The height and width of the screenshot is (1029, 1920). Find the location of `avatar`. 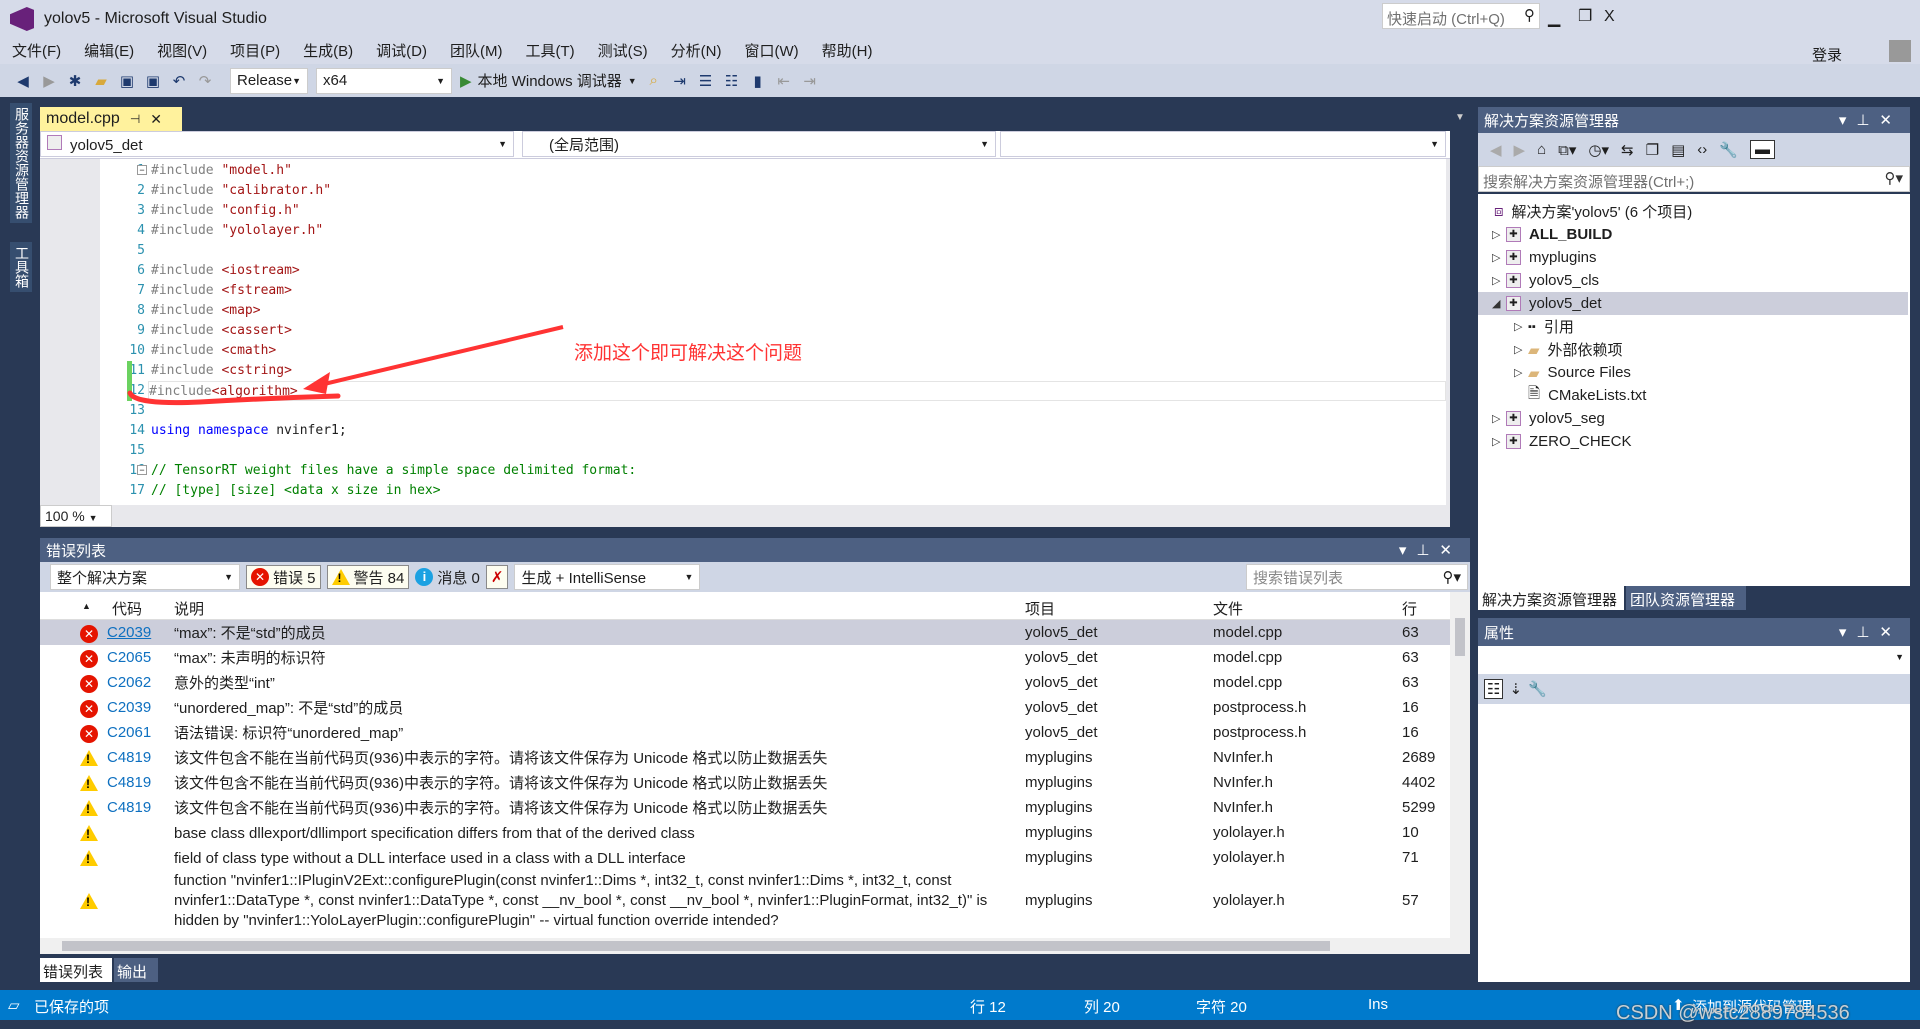

avatar is located at coordinates (1900, 51).